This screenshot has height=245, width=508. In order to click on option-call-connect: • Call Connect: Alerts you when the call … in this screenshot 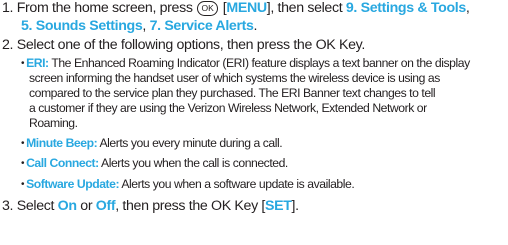, I will do `click(154, 163)`.